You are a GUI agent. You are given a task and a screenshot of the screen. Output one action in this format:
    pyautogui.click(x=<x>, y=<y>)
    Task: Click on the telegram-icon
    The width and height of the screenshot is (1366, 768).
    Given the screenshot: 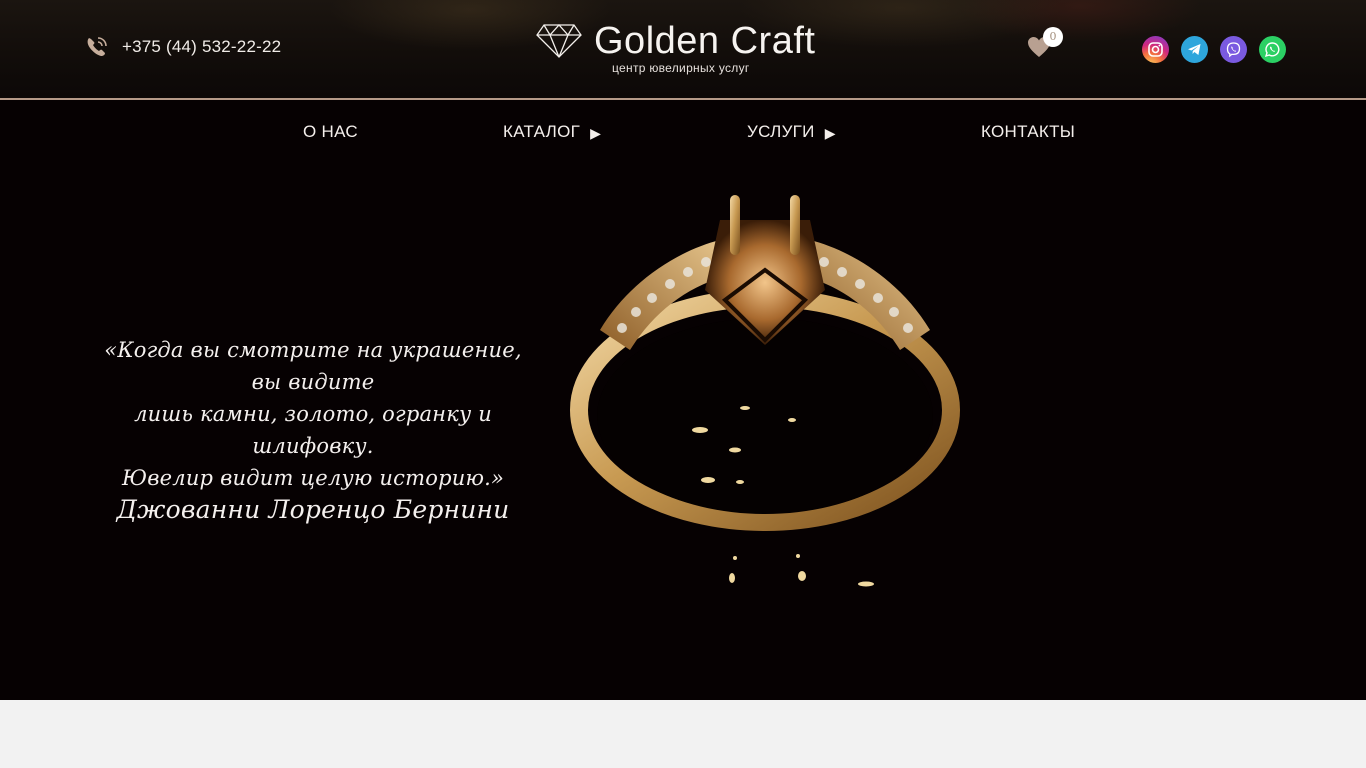 What is the action you would take?
    pyautogui.click(x=1194, y=49)
    